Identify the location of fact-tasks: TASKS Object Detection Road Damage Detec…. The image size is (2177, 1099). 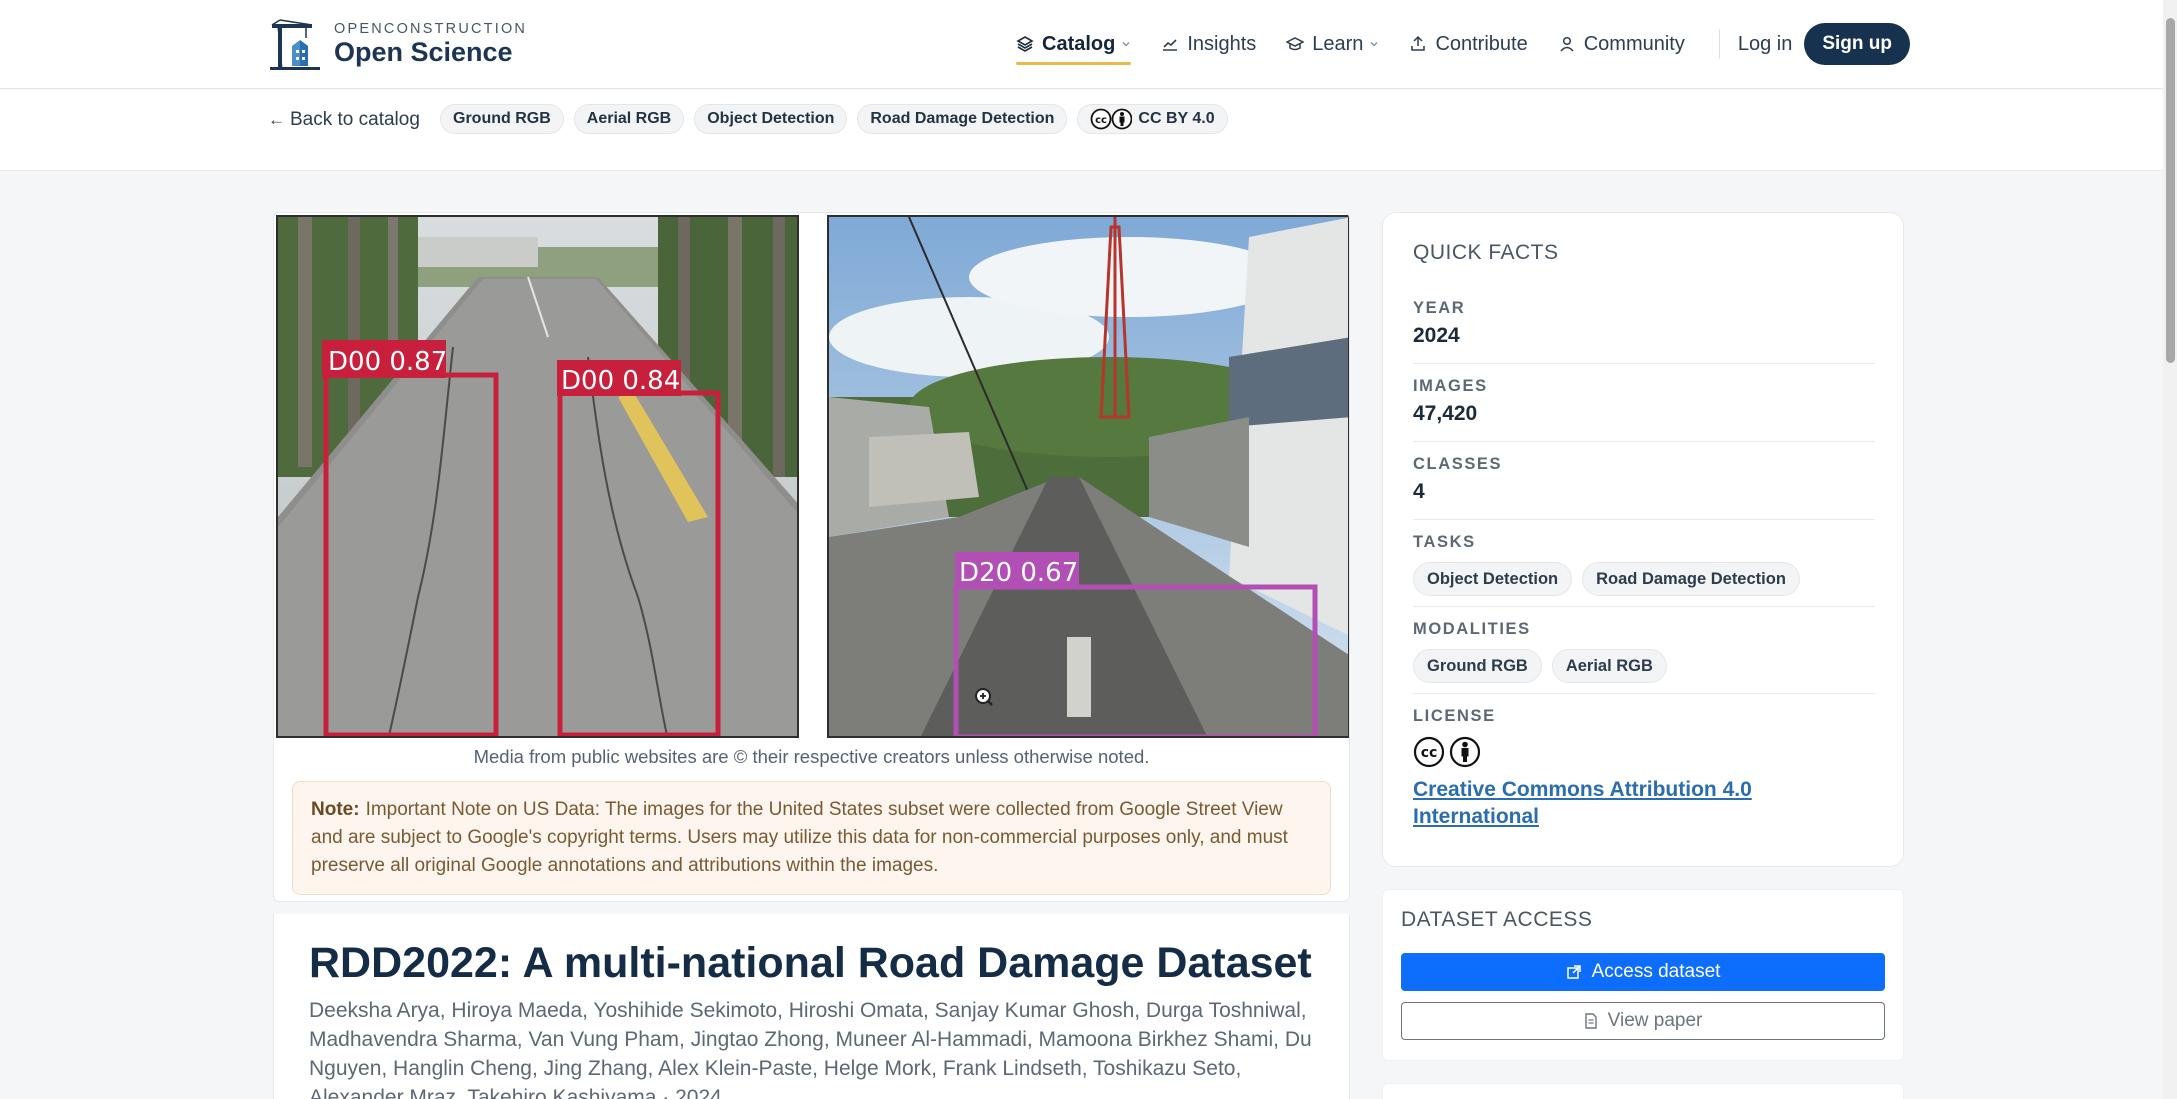
(1644, 564).